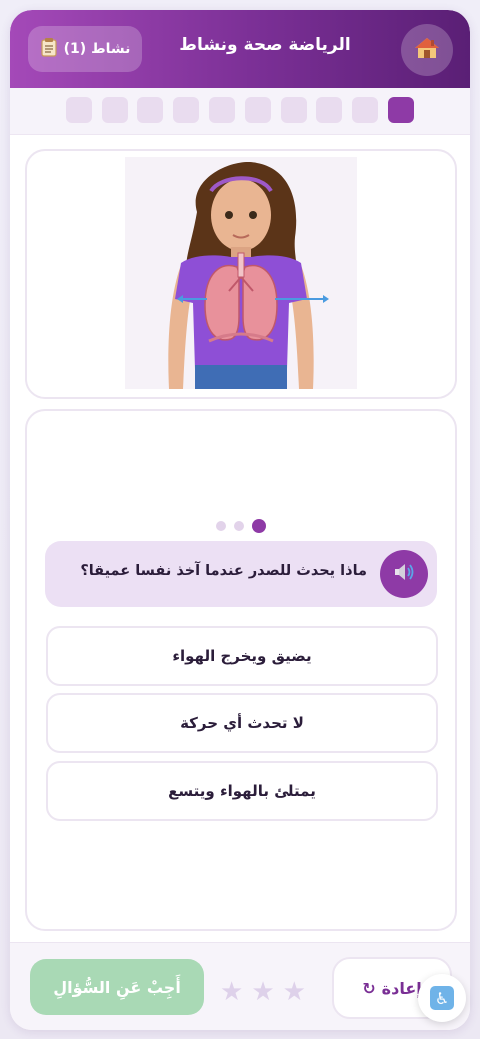  I want to click on header-bar: نشاط (1) الرياضة صحة ونشاط, so click(240, 49).